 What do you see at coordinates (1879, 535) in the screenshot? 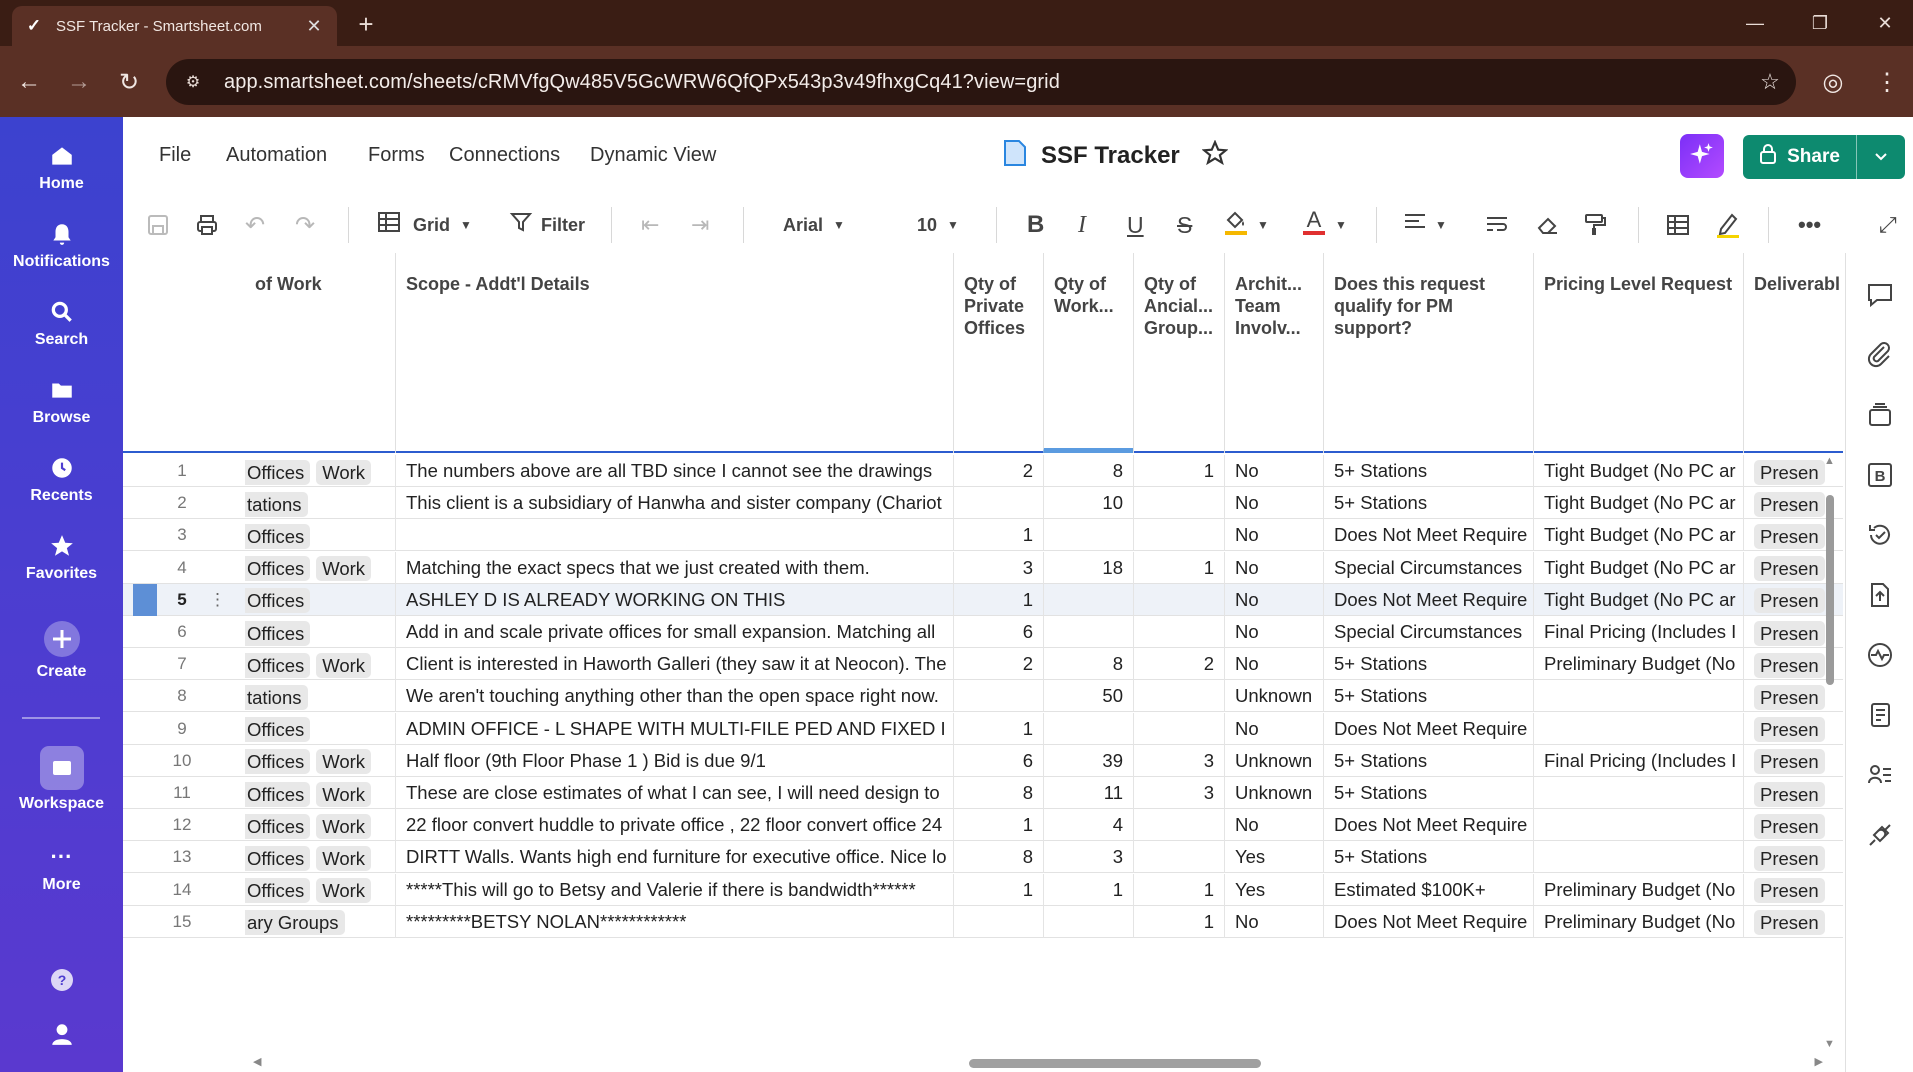
I see `activity-log-icon` at bounding box center [1879, 535].